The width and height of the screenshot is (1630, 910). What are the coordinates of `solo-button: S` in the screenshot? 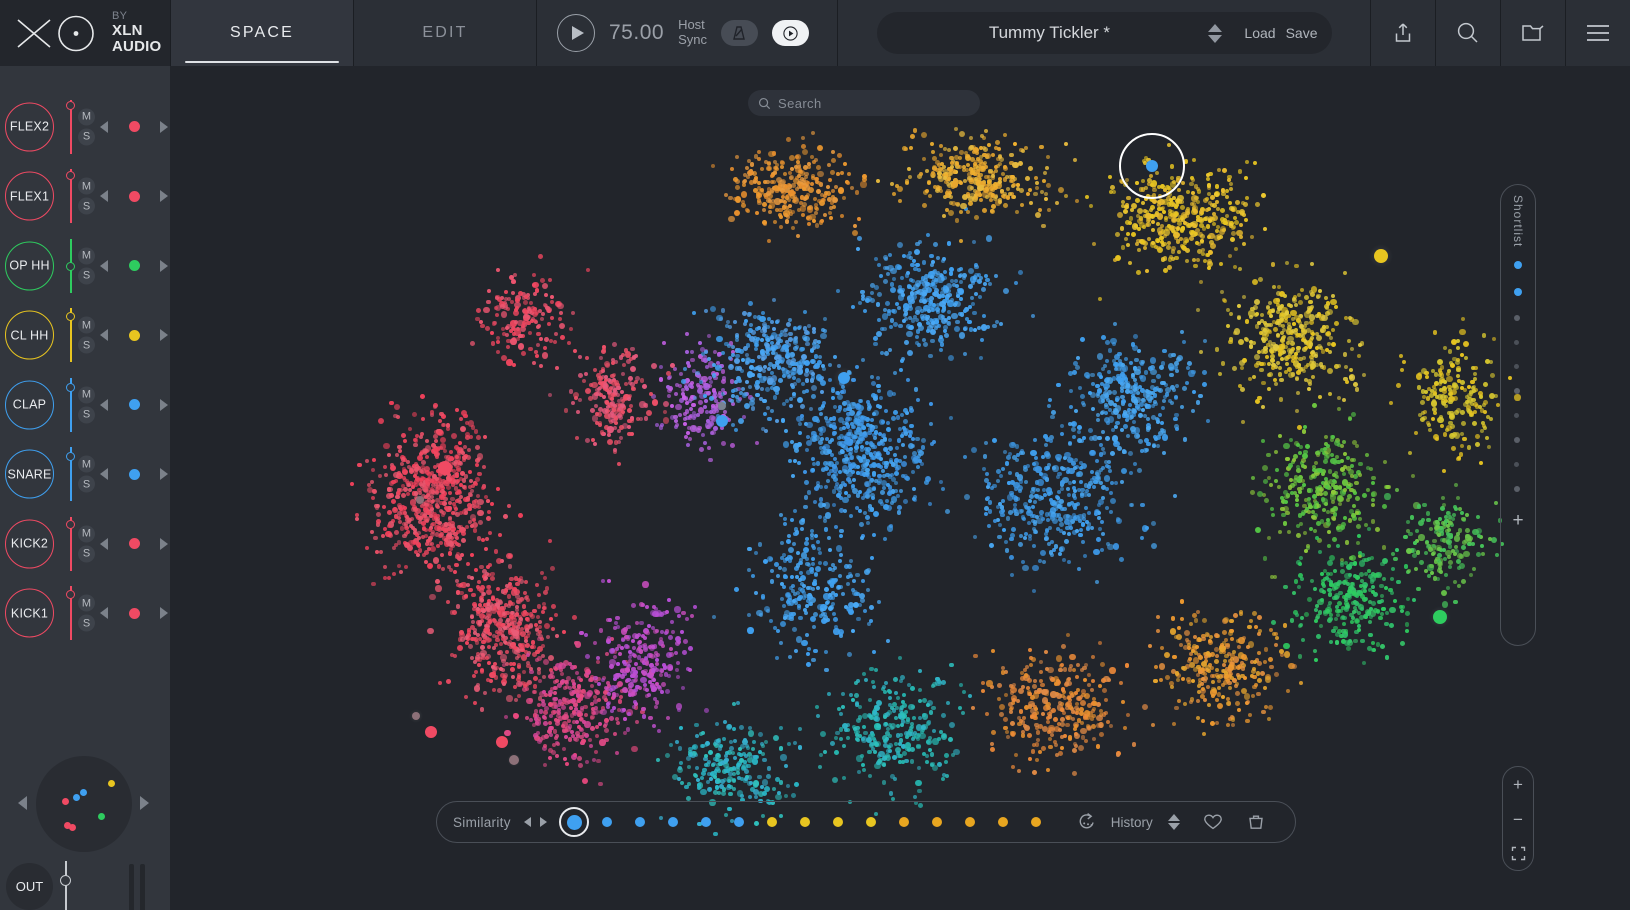 It's located at (86, 136).